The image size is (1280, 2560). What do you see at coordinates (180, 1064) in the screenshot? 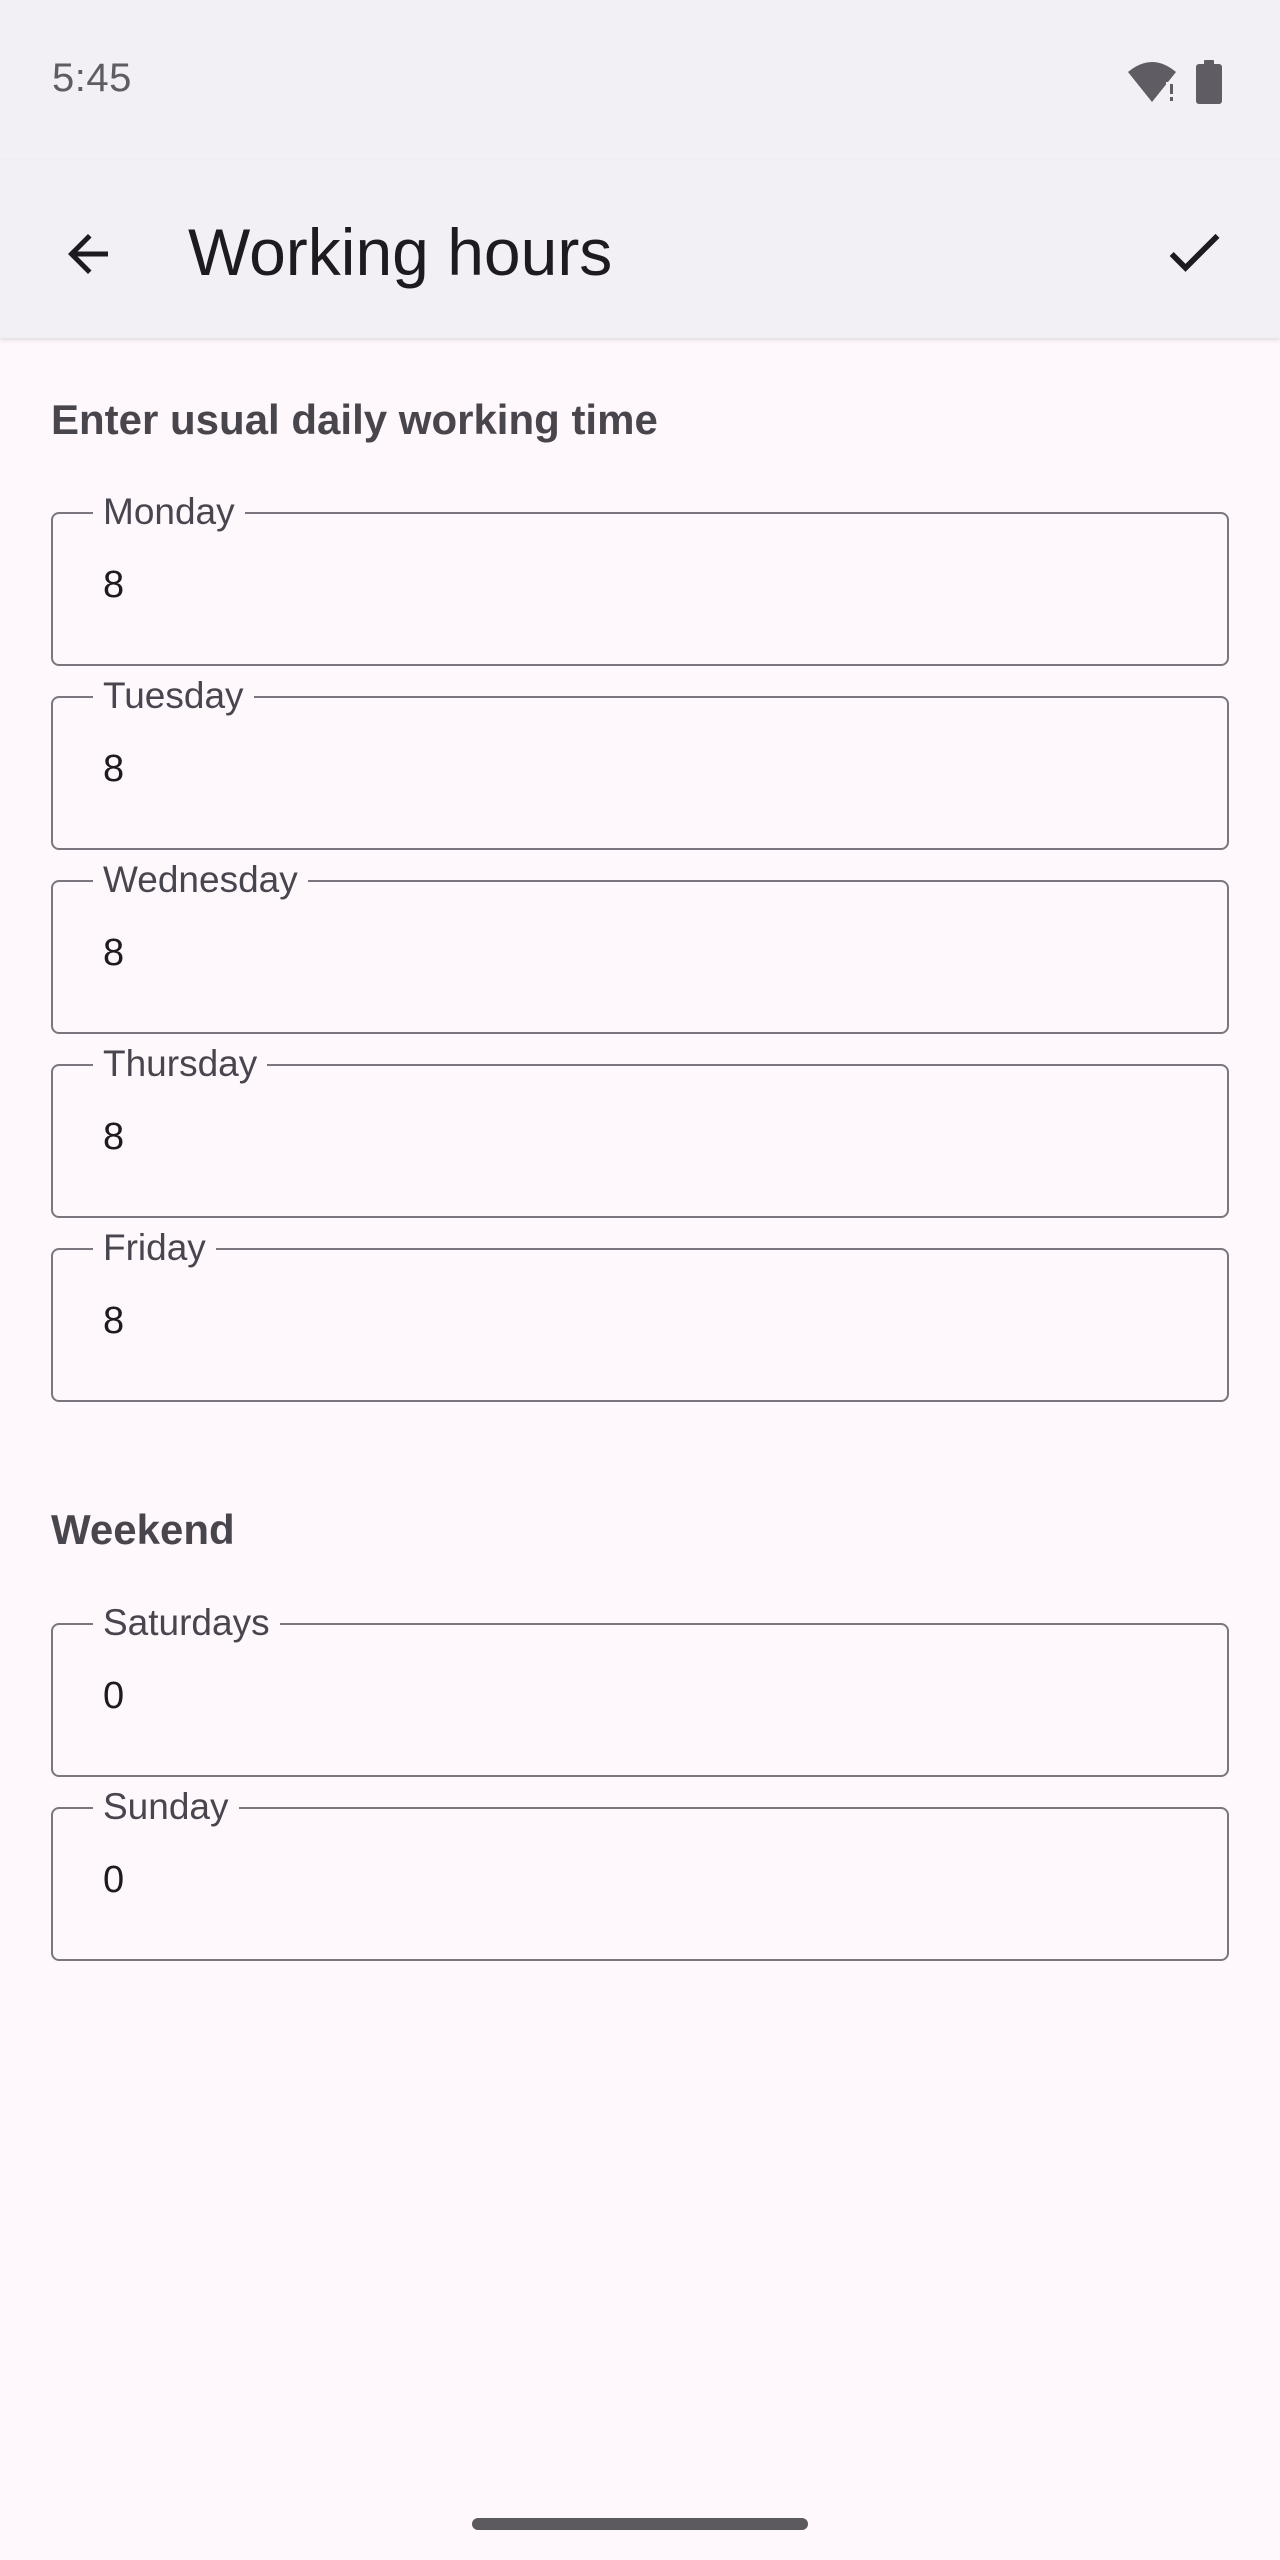
I see `thursday-label: Thursday` at bounding box center [180, 1064].